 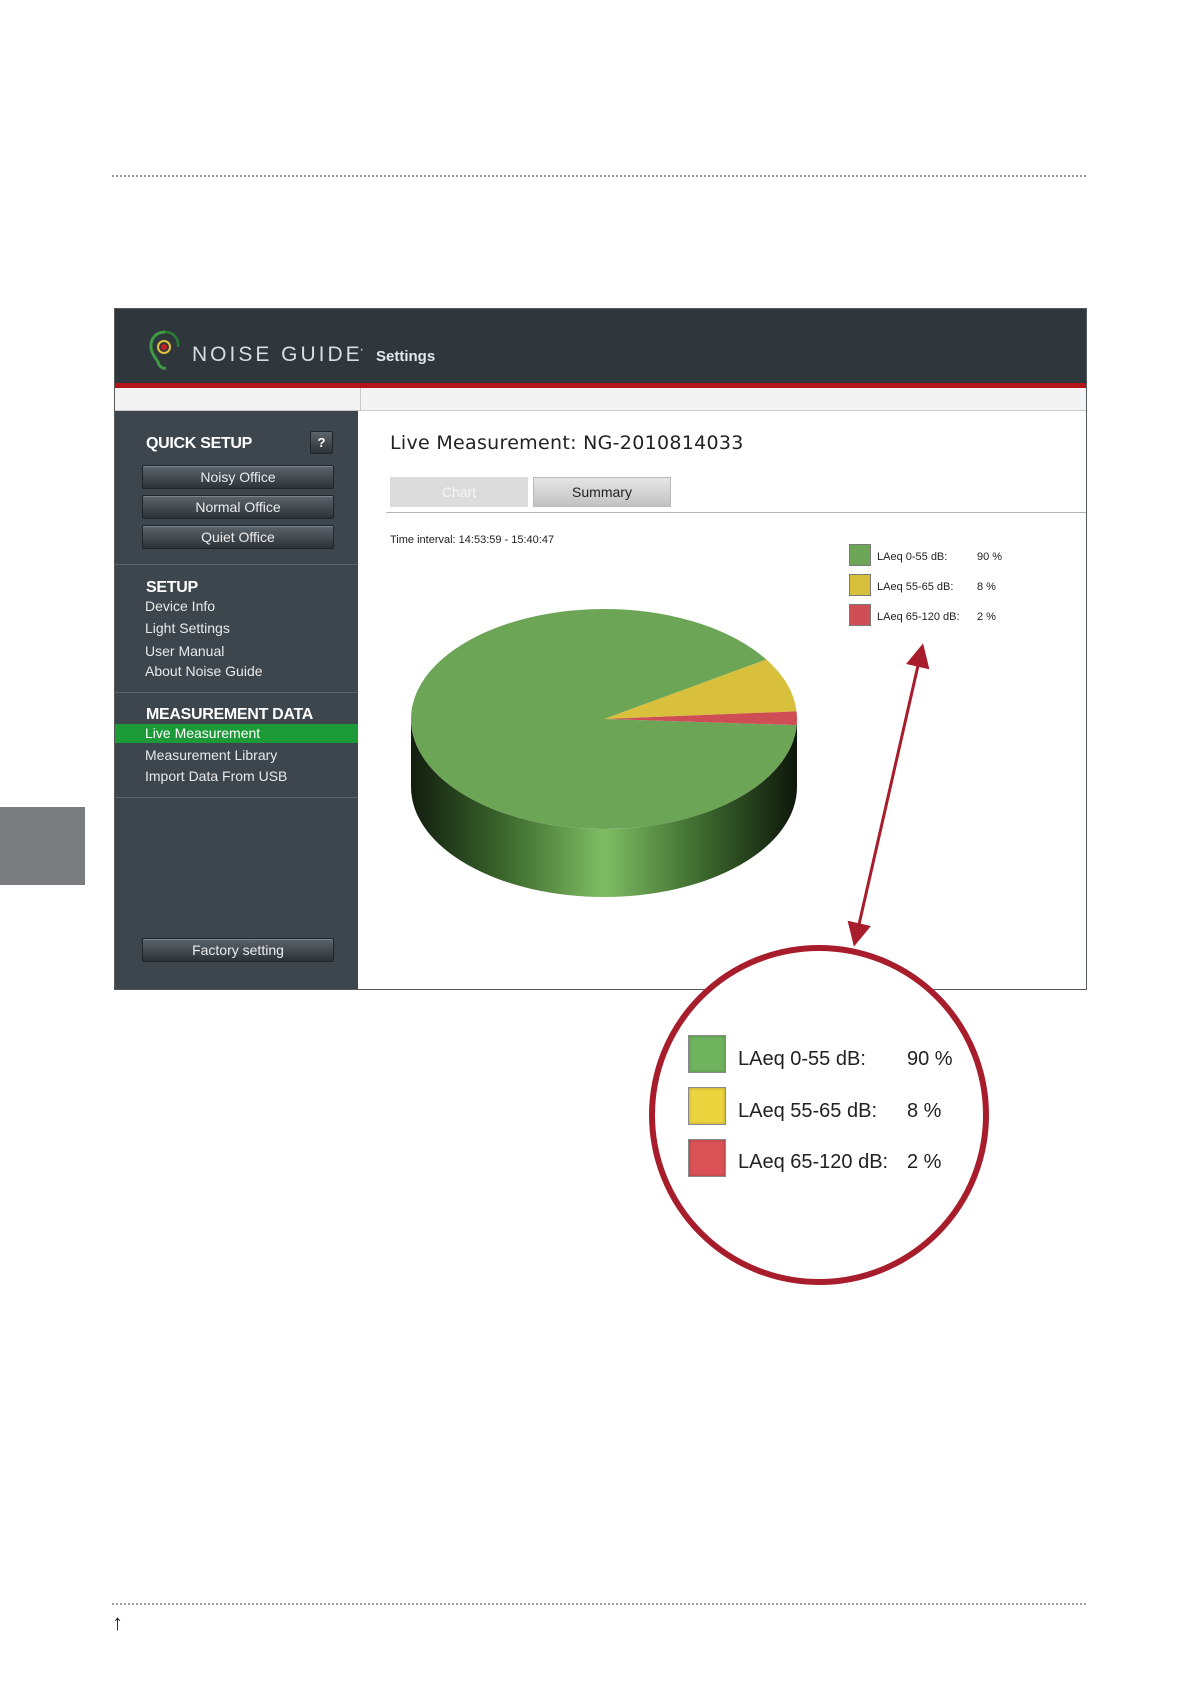 I want to click on up-arrow-icon: ↑, so click(x=117, y=1623).